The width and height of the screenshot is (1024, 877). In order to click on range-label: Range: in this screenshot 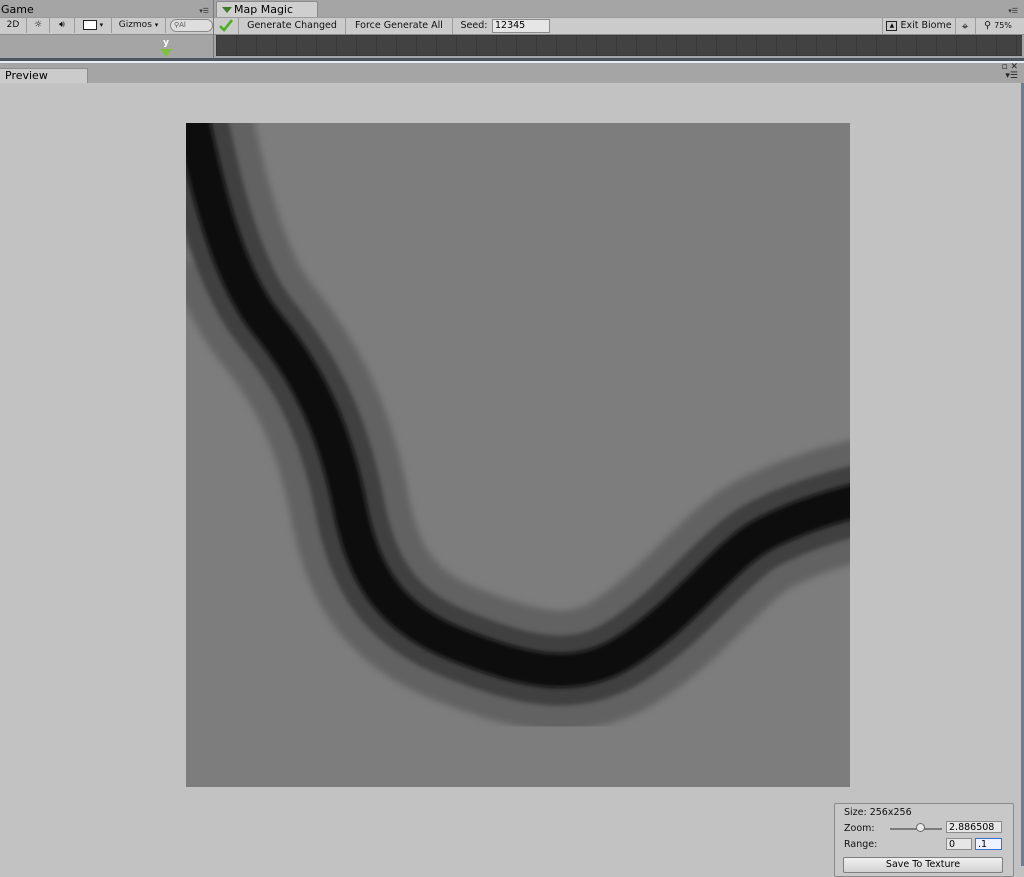, I will do `click(861, 844)`.